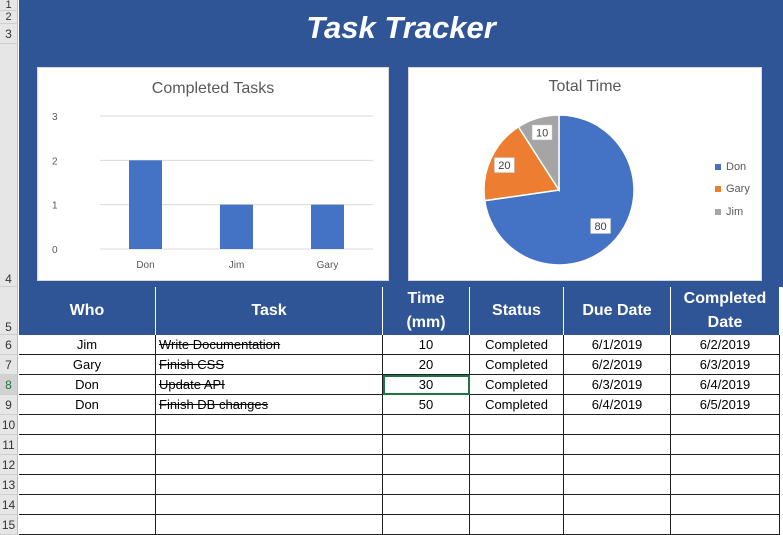 Image resolution: width=783 pixels, height=535 pixels. I want to click on header-label: Task, so click(269, 310).